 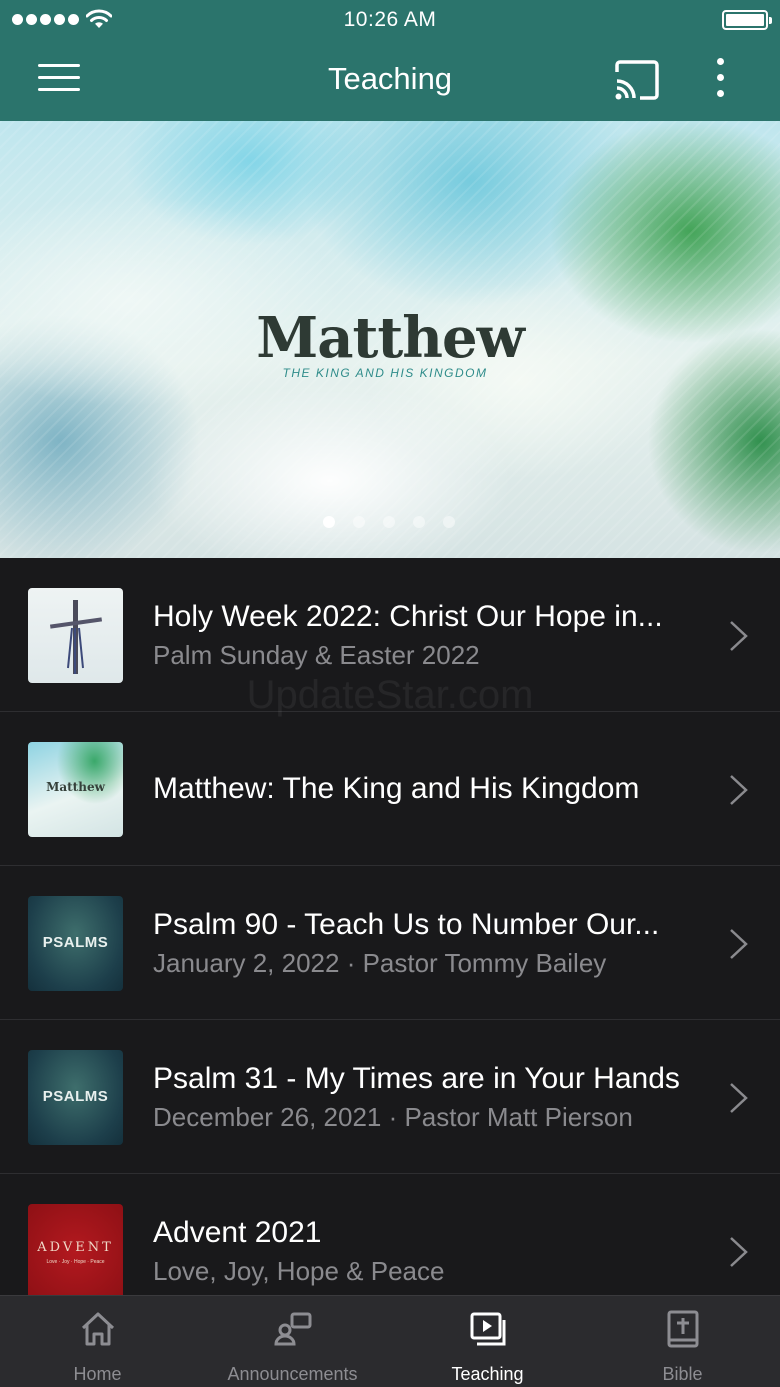 What do you see at coordinates (299, 1271) in the screenshot?
I see `list-item-subtitle: Love, Joy, Hope & Peace` at bounding box center [299, 1271].